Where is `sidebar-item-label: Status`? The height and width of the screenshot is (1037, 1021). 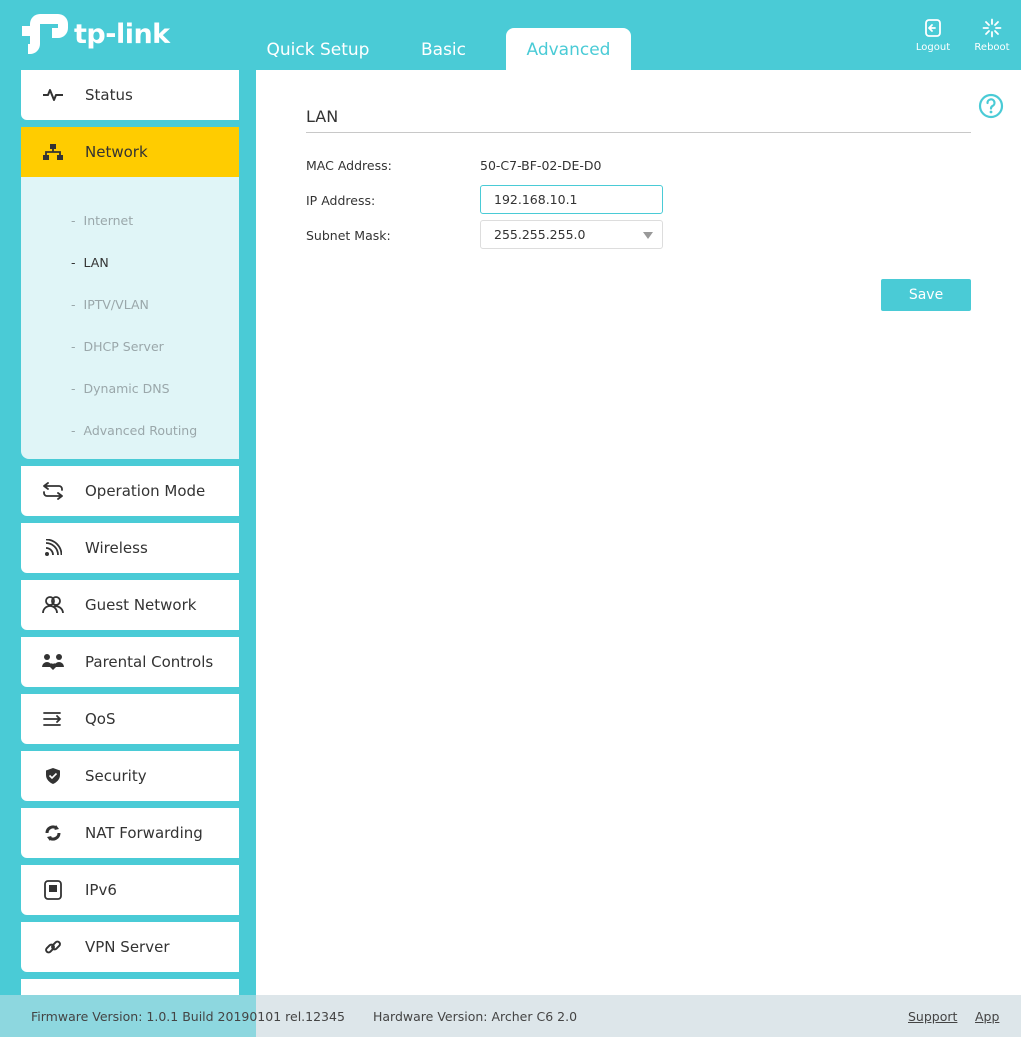
sidebar-item-label: Status is located at coordinates (109, 95).